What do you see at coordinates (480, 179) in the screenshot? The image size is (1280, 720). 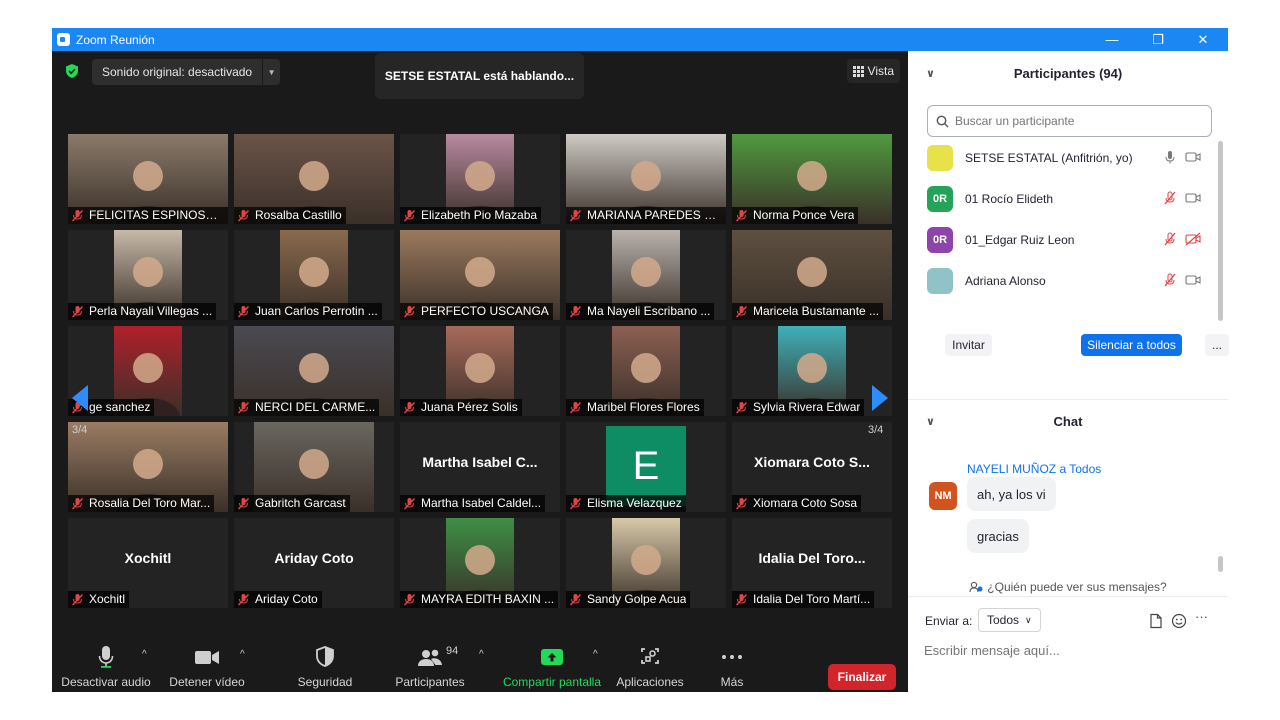 I see `participant-video-tile: Elizabeth Pio Mazaba` at bounding box center [480, 179].